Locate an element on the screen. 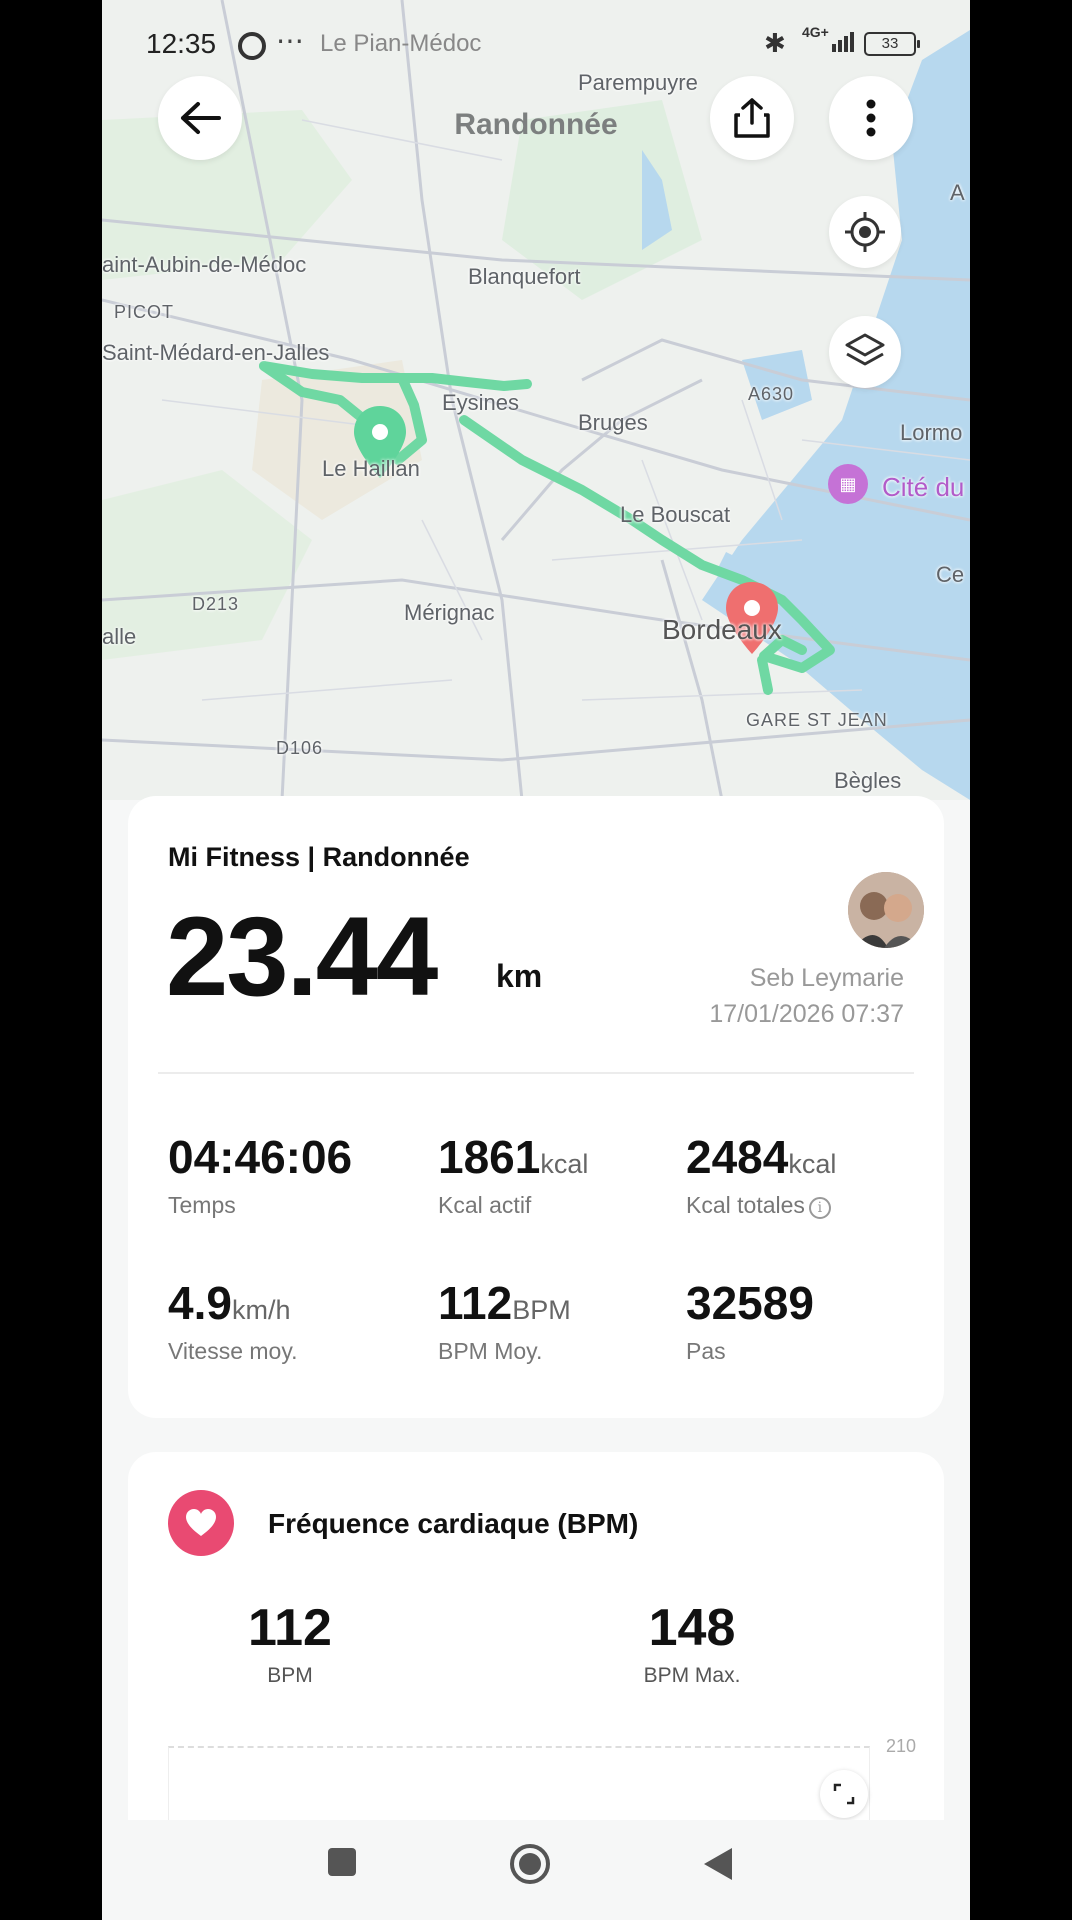  more-notifications-icon: ⋯ is located at coordinates (290, 40).